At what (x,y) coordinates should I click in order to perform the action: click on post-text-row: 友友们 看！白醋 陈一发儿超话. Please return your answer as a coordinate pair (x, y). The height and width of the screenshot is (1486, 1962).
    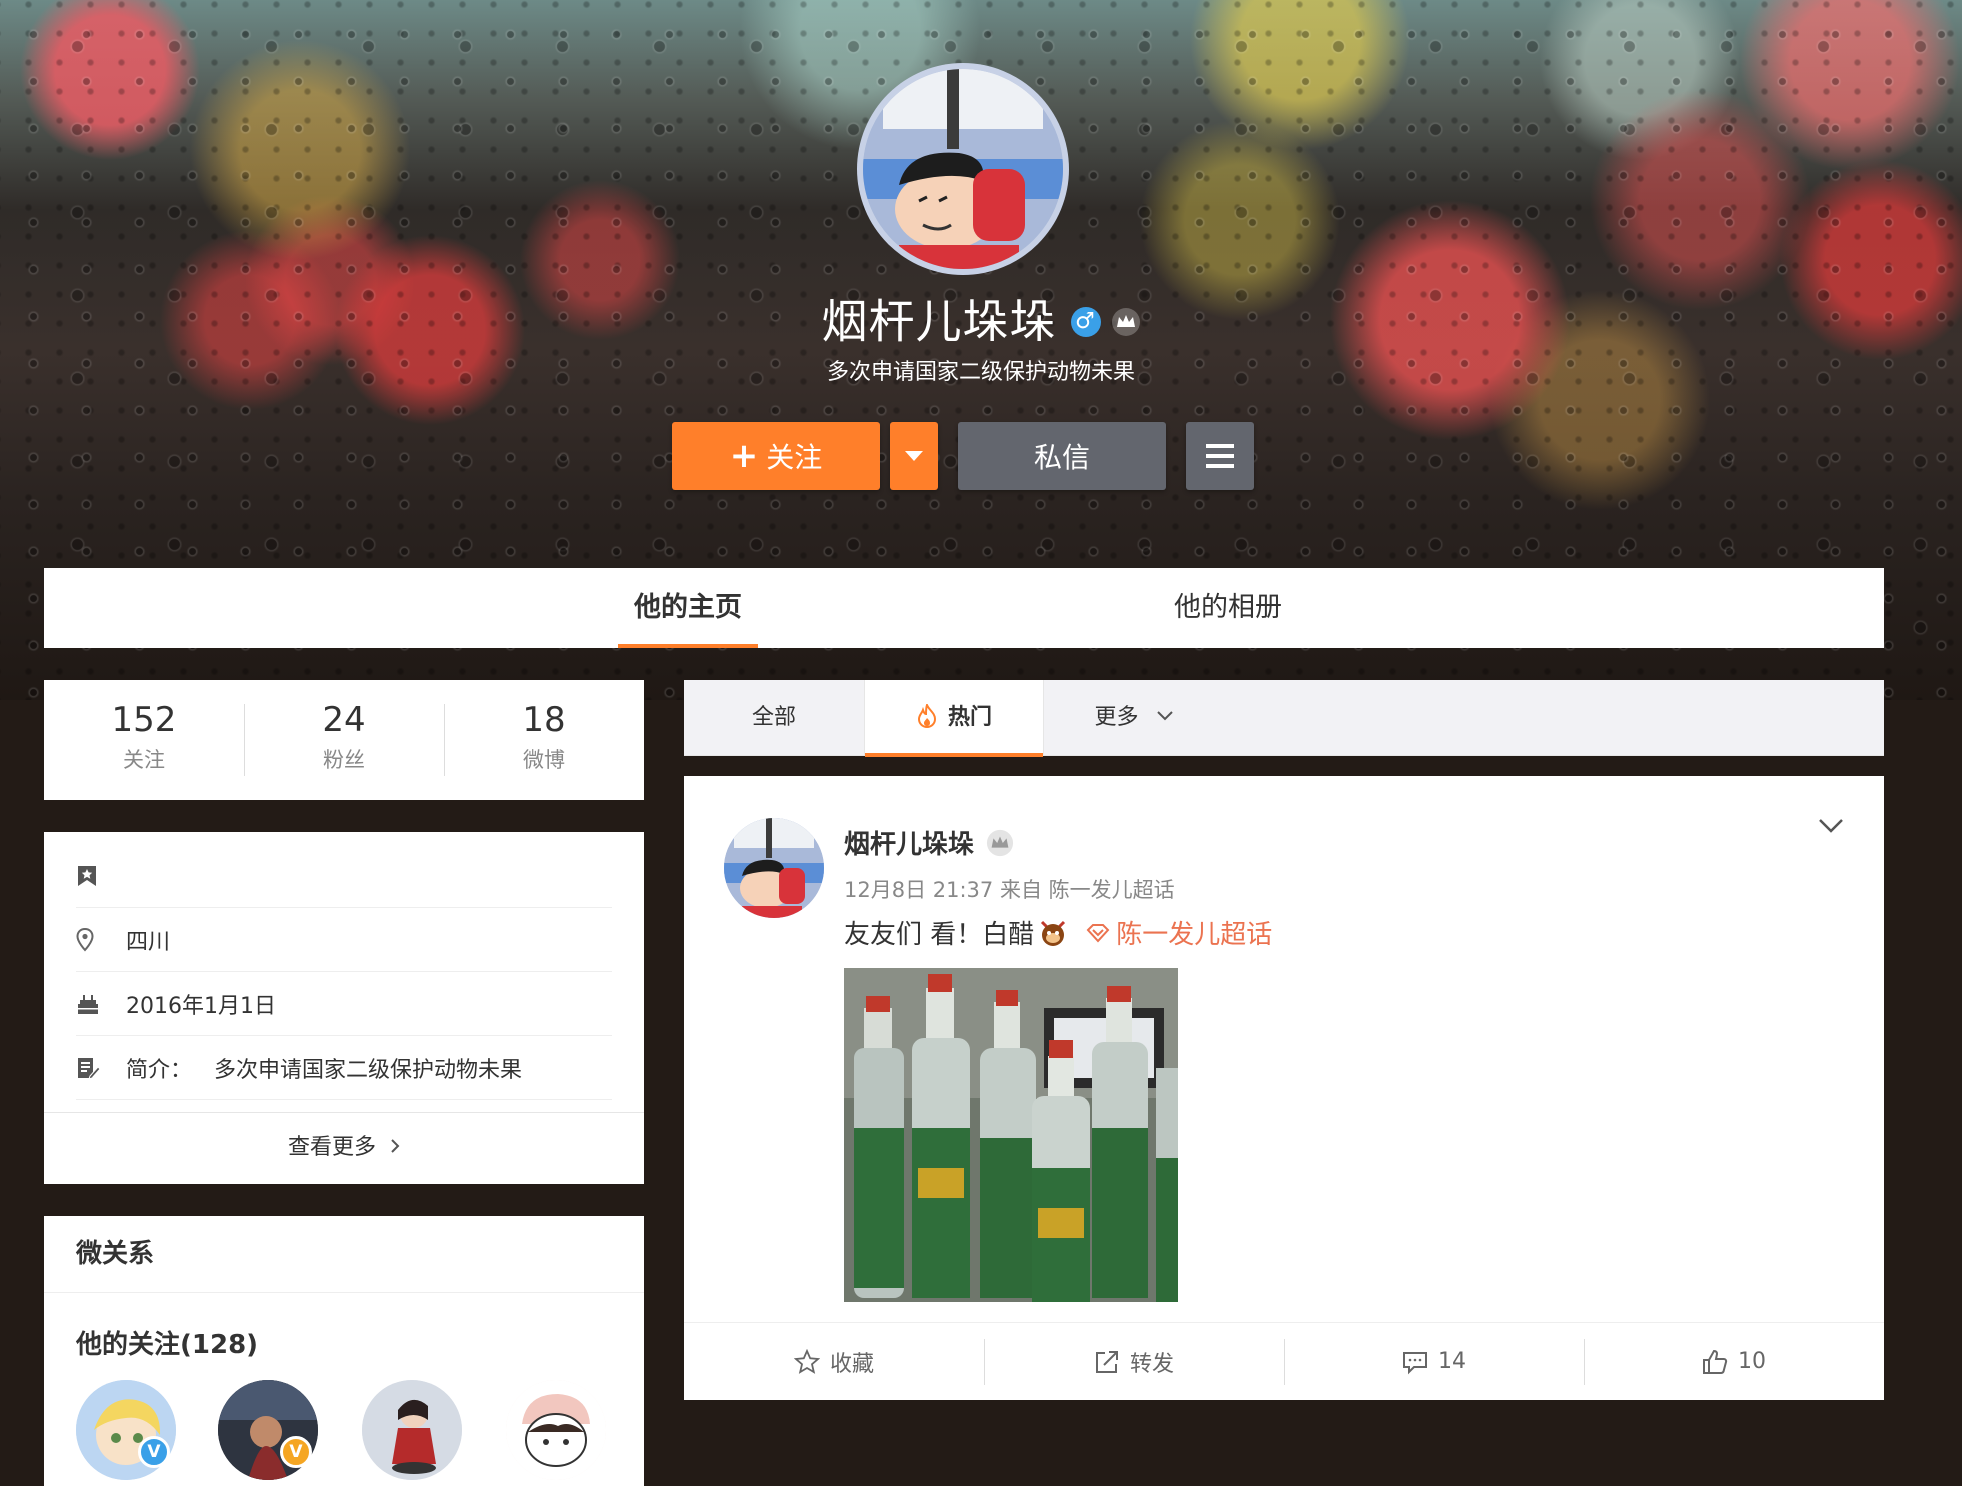
    Looking at the image, I should click on (1058, 932).